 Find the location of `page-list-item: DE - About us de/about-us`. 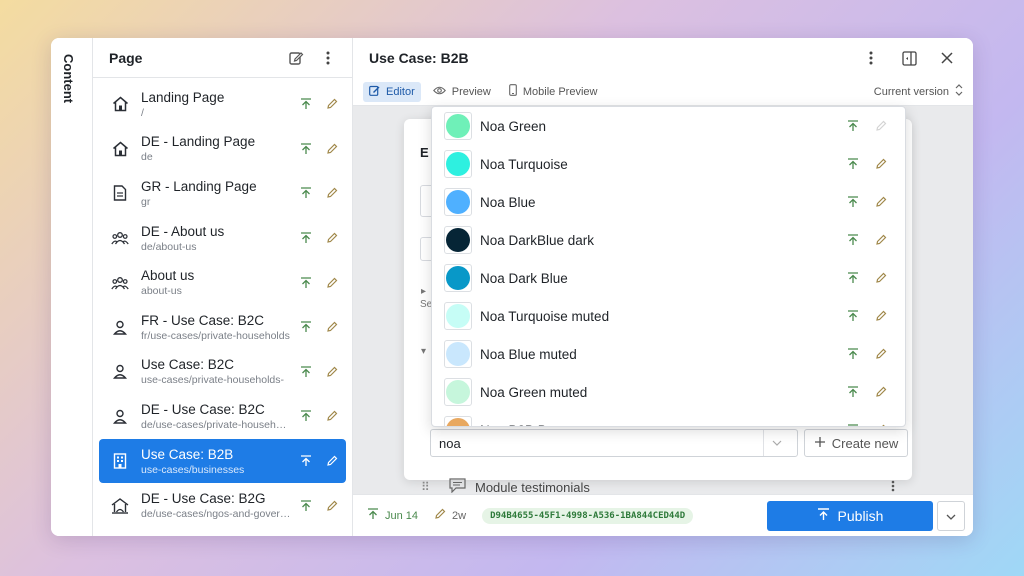

page-list-item: DE - About us de/about-us is located at coordinates (222, 238).